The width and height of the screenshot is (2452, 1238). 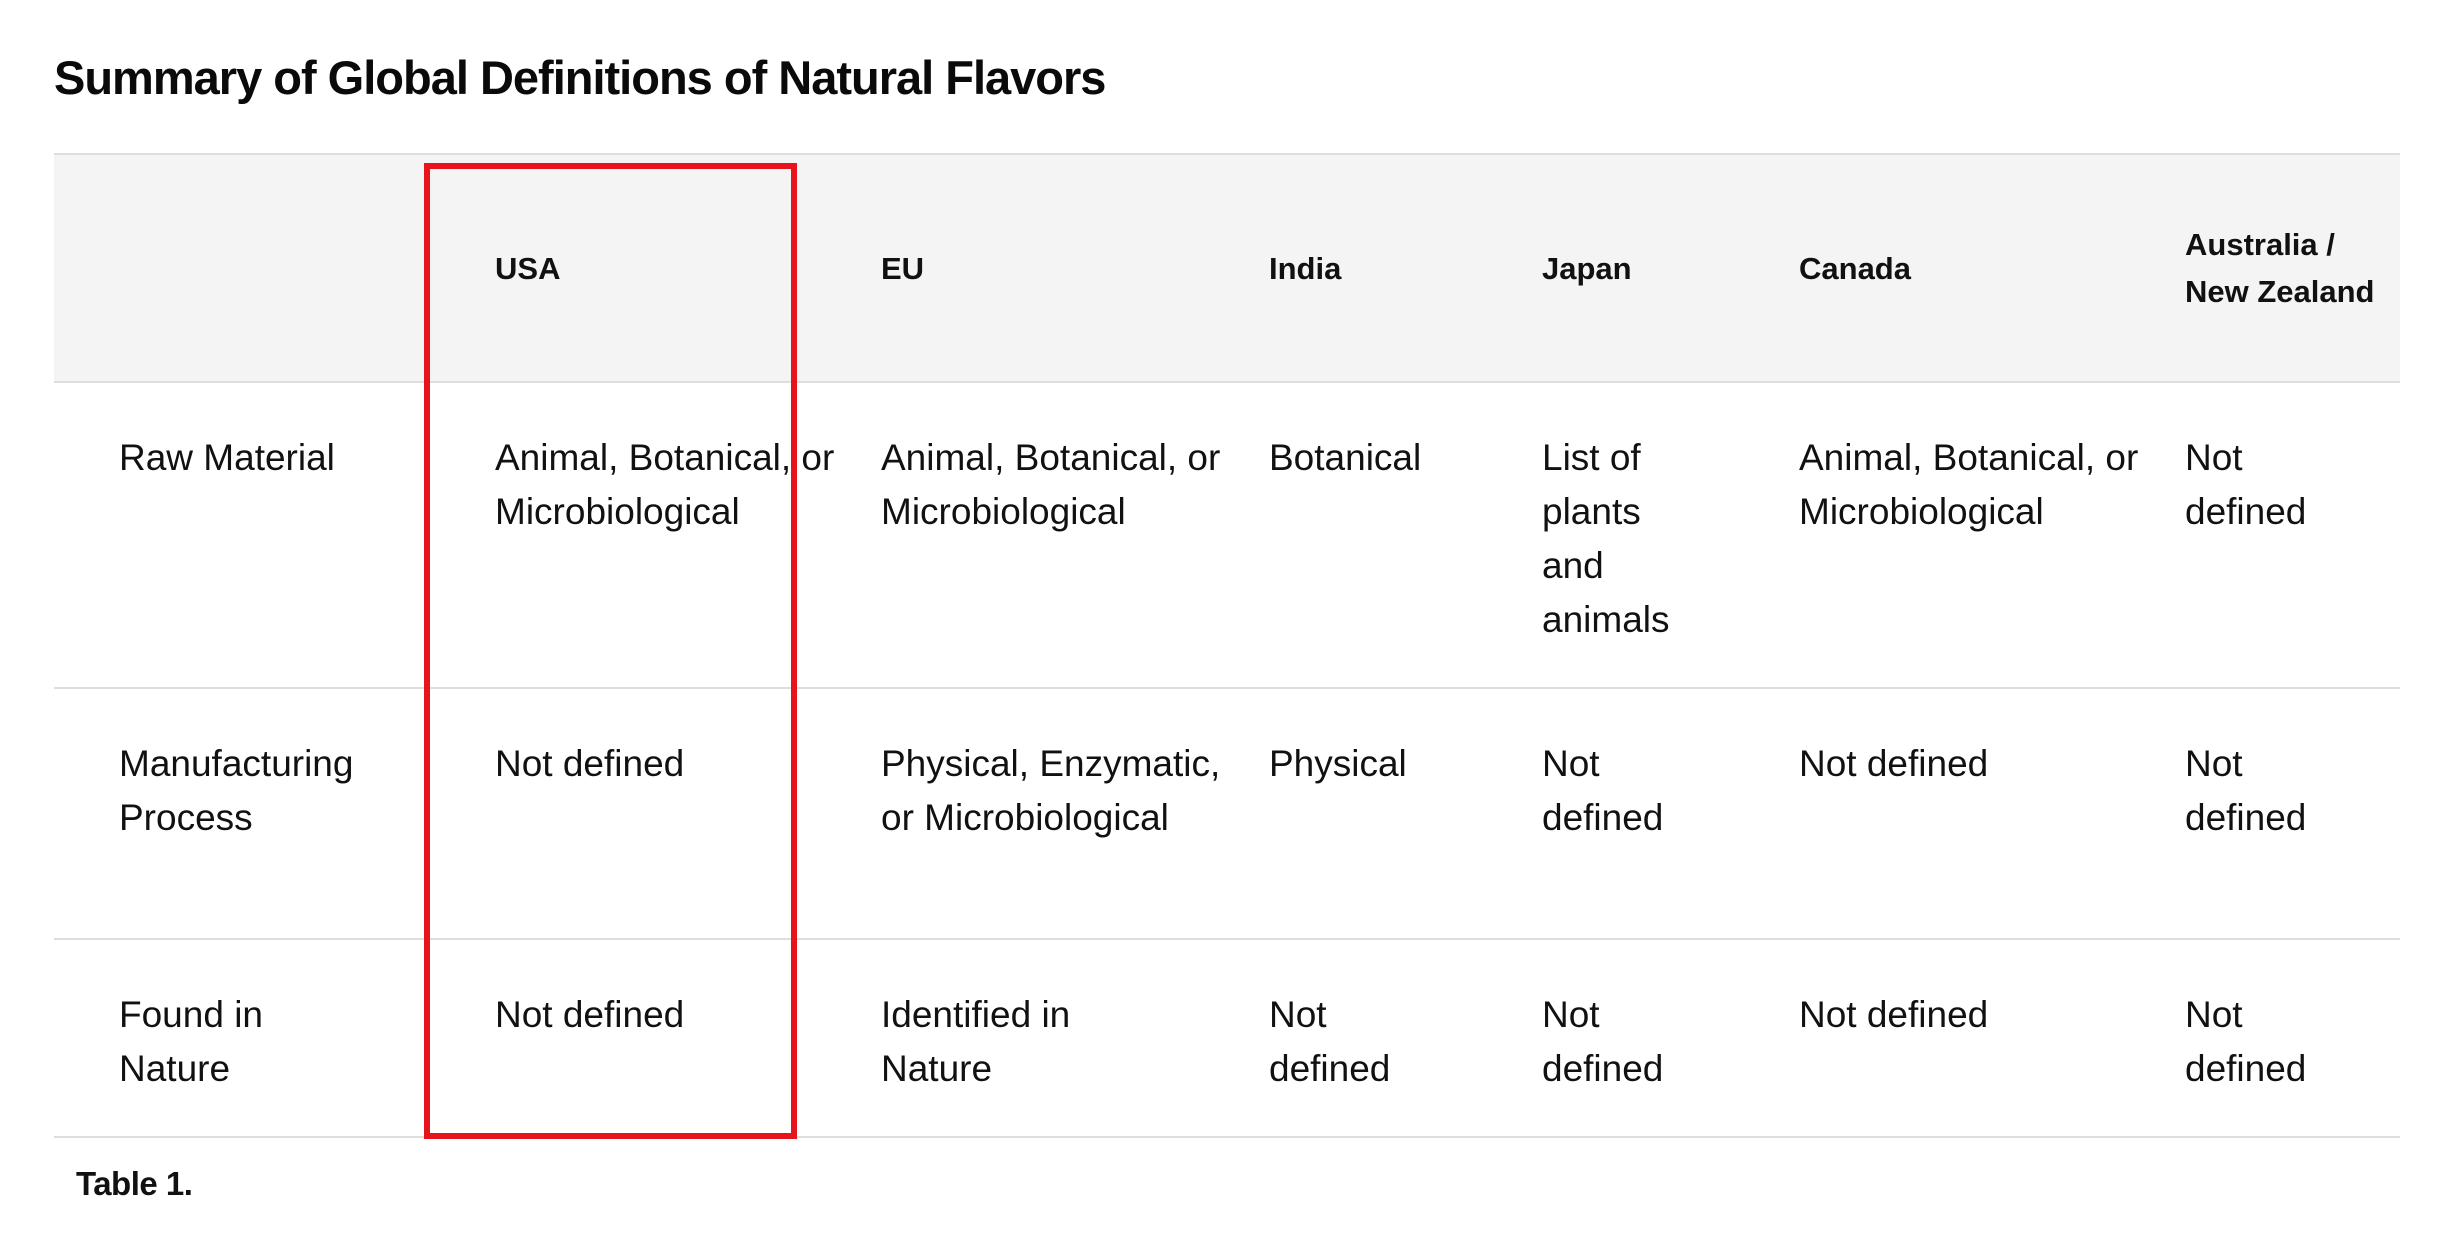 What do you see at coordinates (239, 268) in the screenshot?
I see `header-cell-empty` at bounding box center [239, 268].